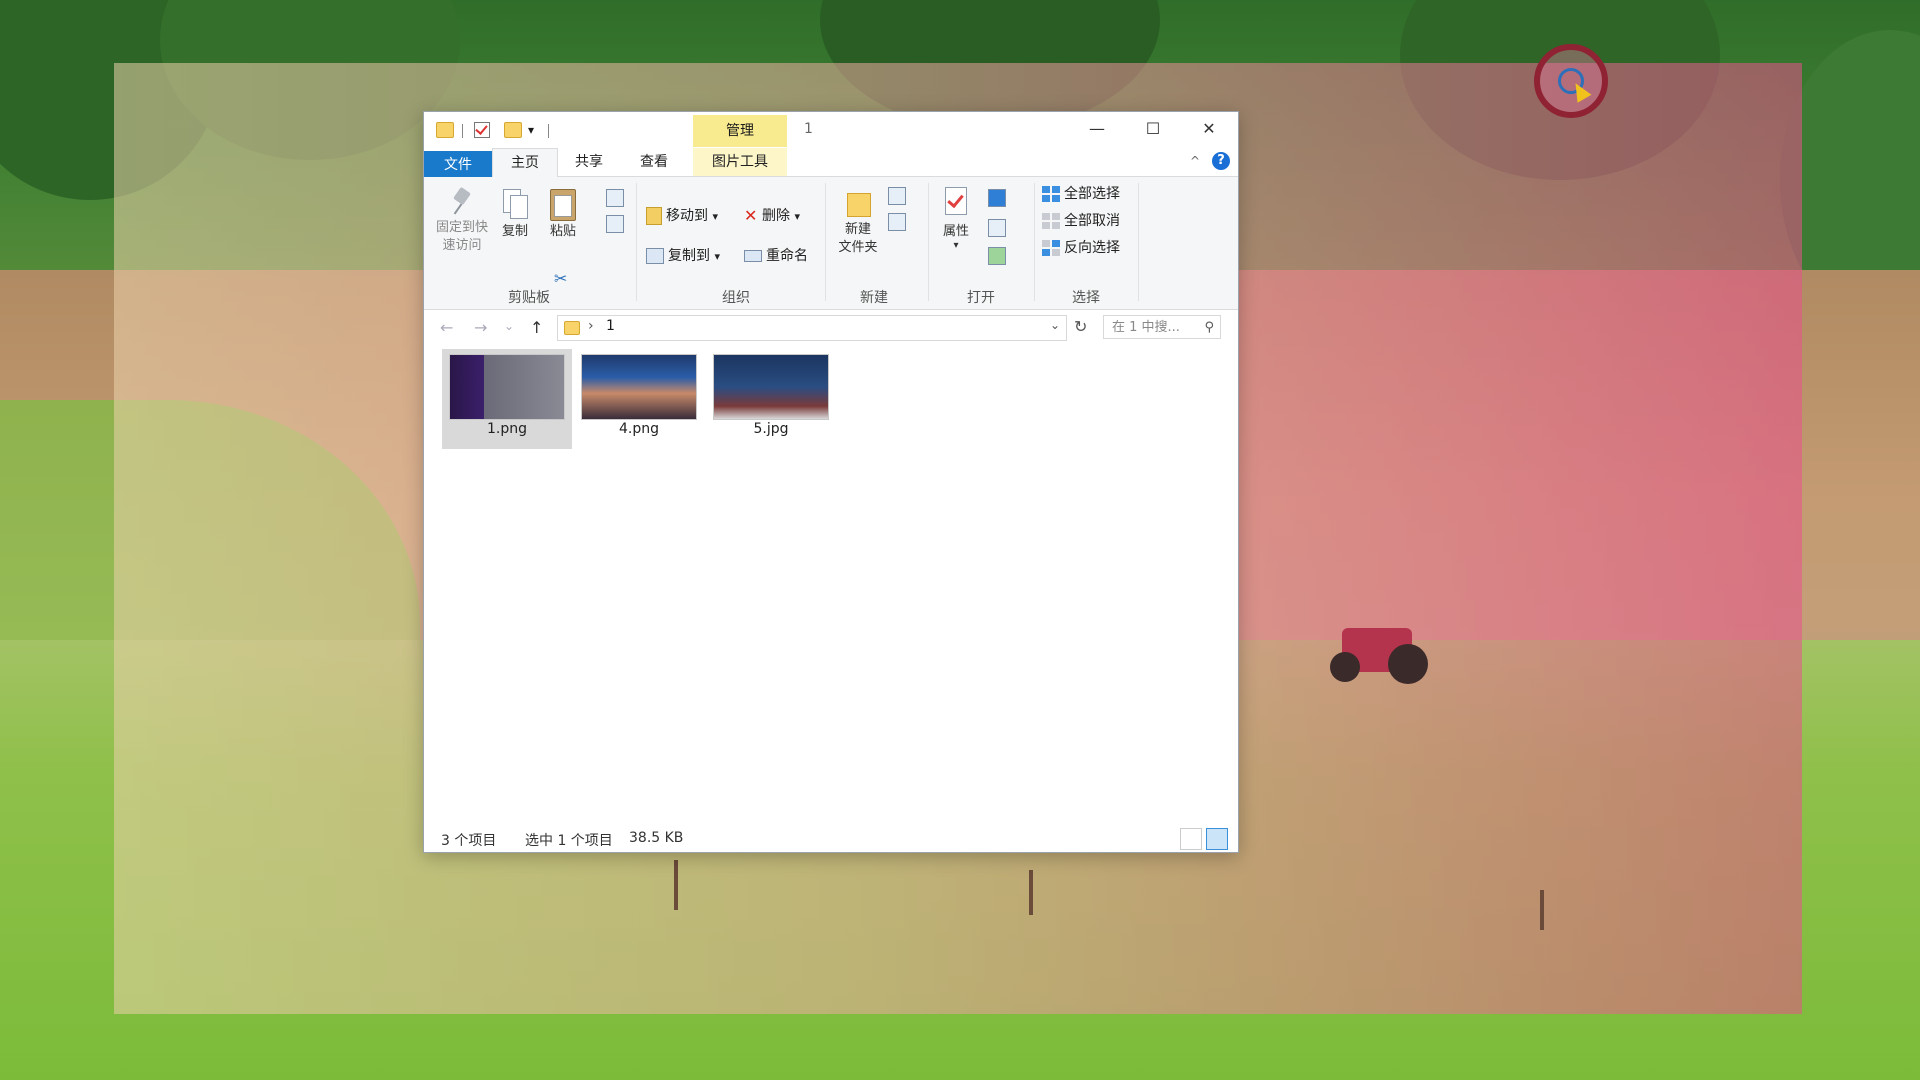 This screenshot has width=1920, height=1080. Describe the element at coordinates (687, 216) in the screenshot. I see `move-to-label: 移动到` at that location.